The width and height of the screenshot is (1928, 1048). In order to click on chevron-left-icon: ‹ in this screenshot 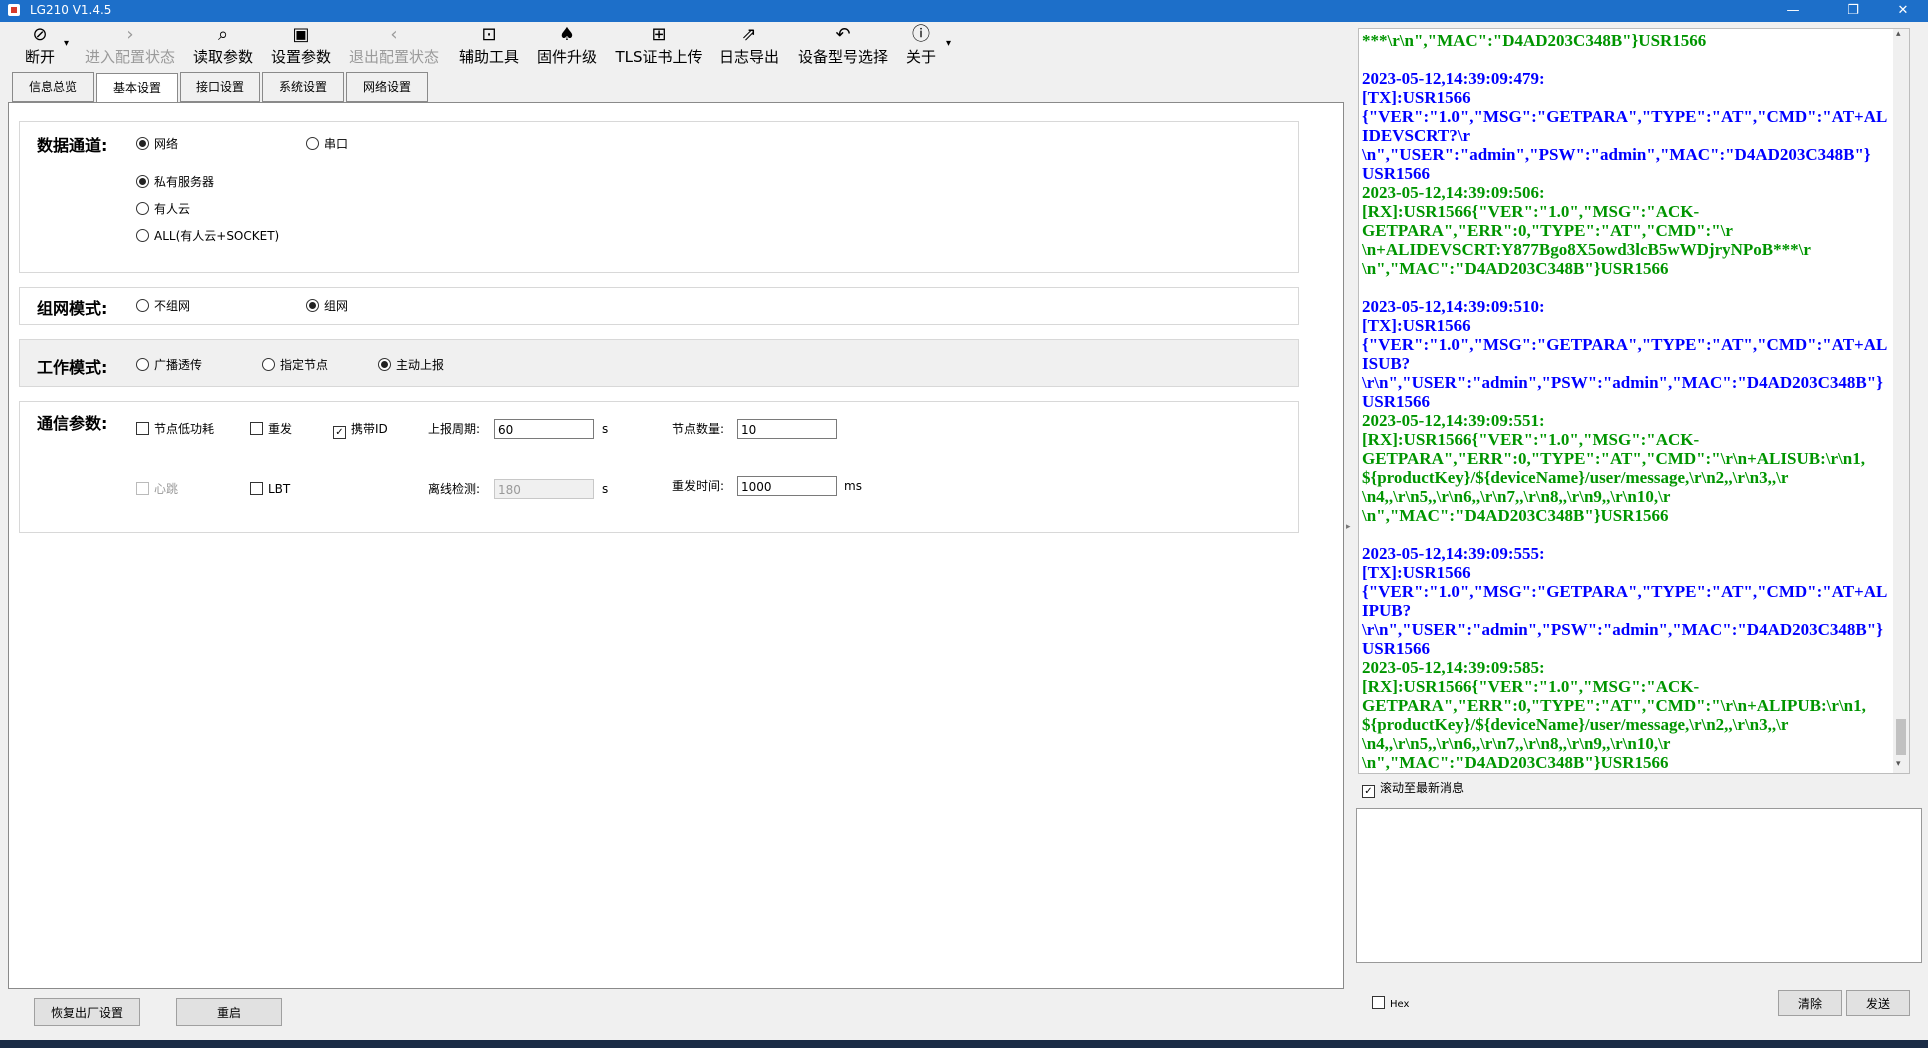, I will do `click(394, 34)`.